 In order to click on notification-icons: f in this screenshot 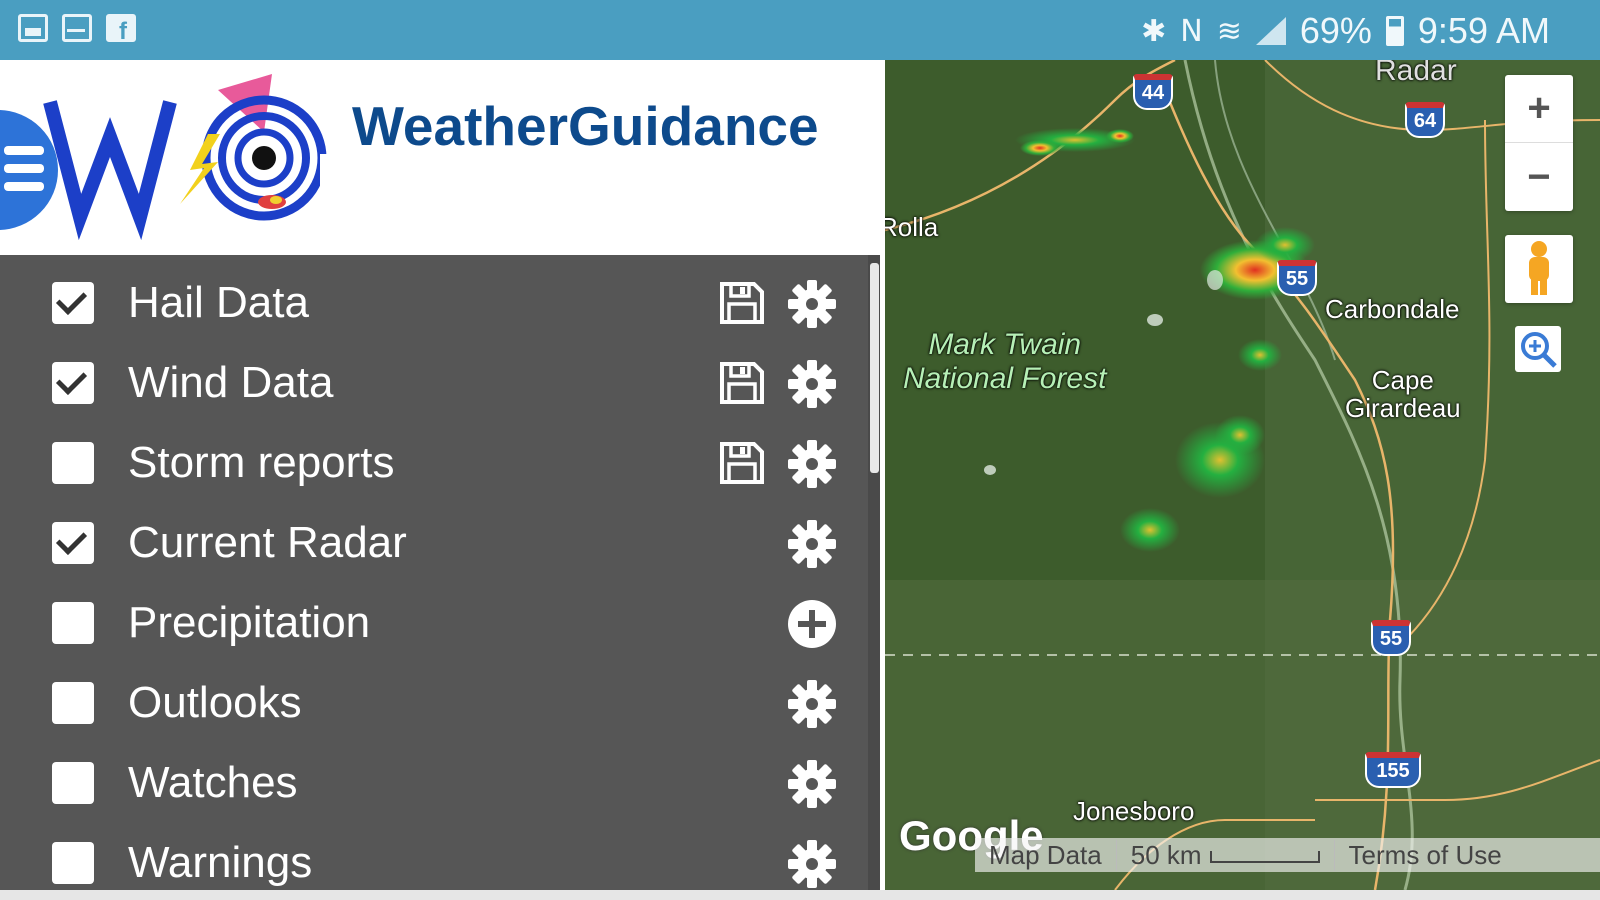, I will do `click(77, 29)`.